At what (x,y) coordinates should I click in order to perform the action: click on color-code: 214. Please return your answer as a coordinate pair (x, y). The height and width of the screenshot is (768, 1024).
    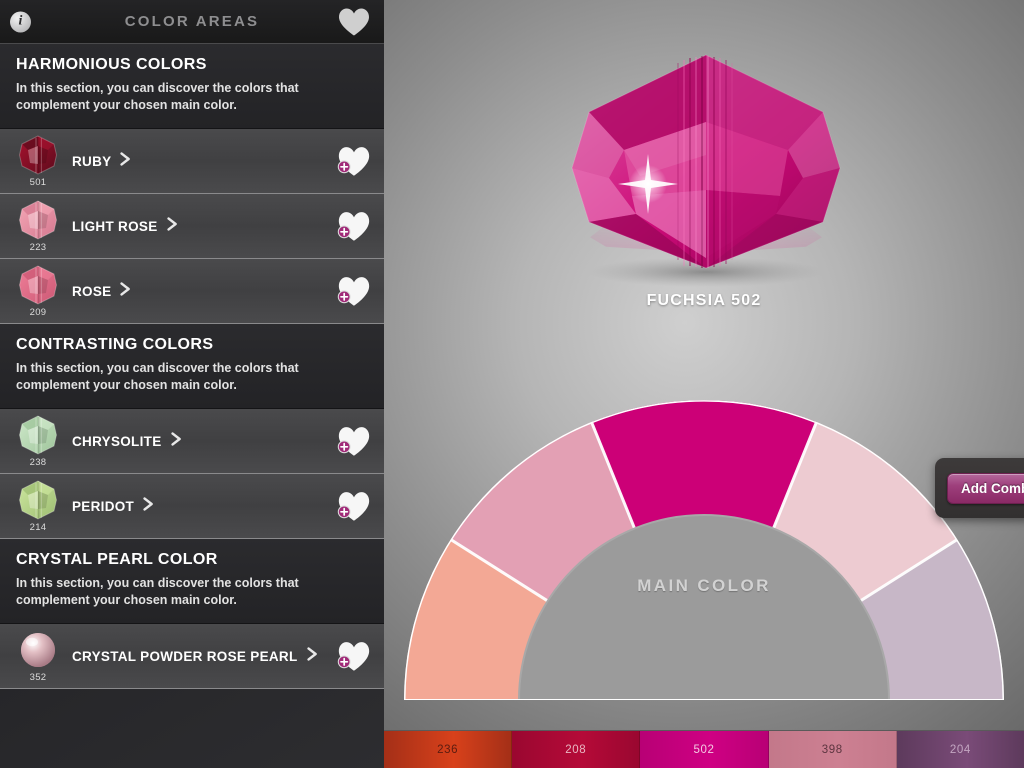
    Looking at the image, I should click on (38, 527).